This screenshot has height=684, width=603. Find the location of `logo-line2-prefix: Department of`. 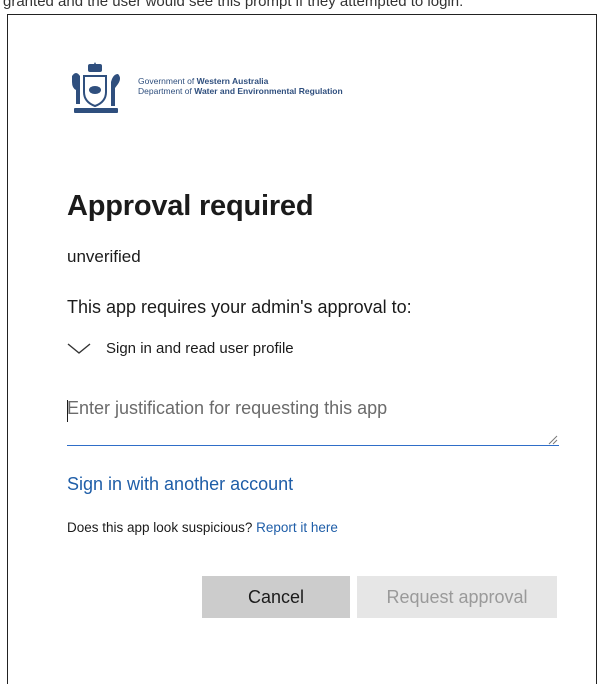

logo-line2-prefix: Department of is located at coordinates (166, 91).